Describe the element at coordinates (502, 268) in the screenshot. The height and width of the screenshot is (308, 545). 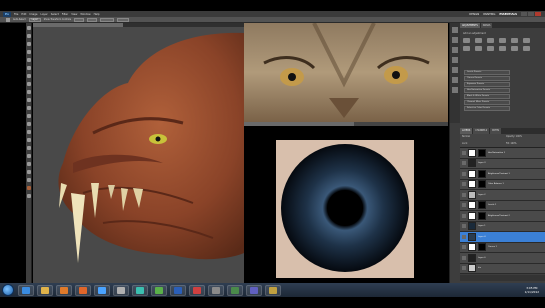
I see `layer-row: Iris` at that location.